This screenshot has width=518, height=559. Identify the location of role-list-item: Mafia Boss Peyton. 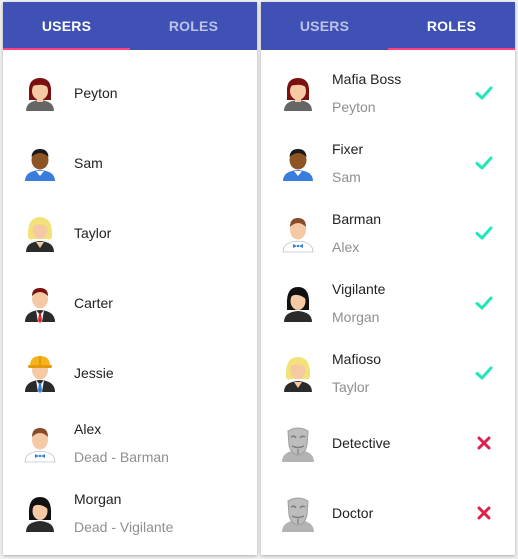
(388, 93).